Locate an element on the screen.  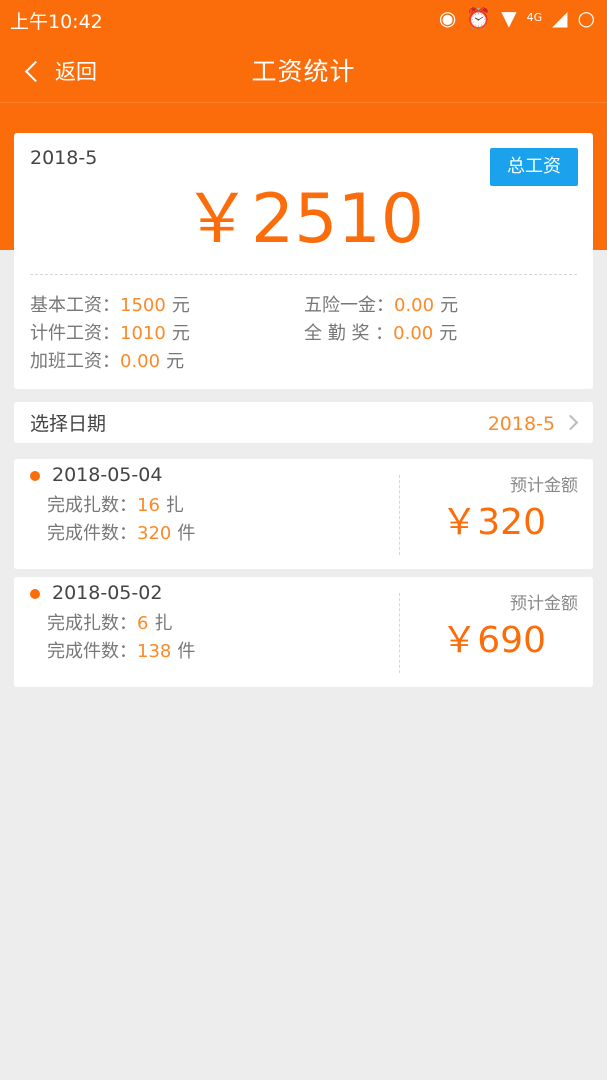
overtime-salary: 加班工资：0.00 元 is located at coordinates (107, 360).